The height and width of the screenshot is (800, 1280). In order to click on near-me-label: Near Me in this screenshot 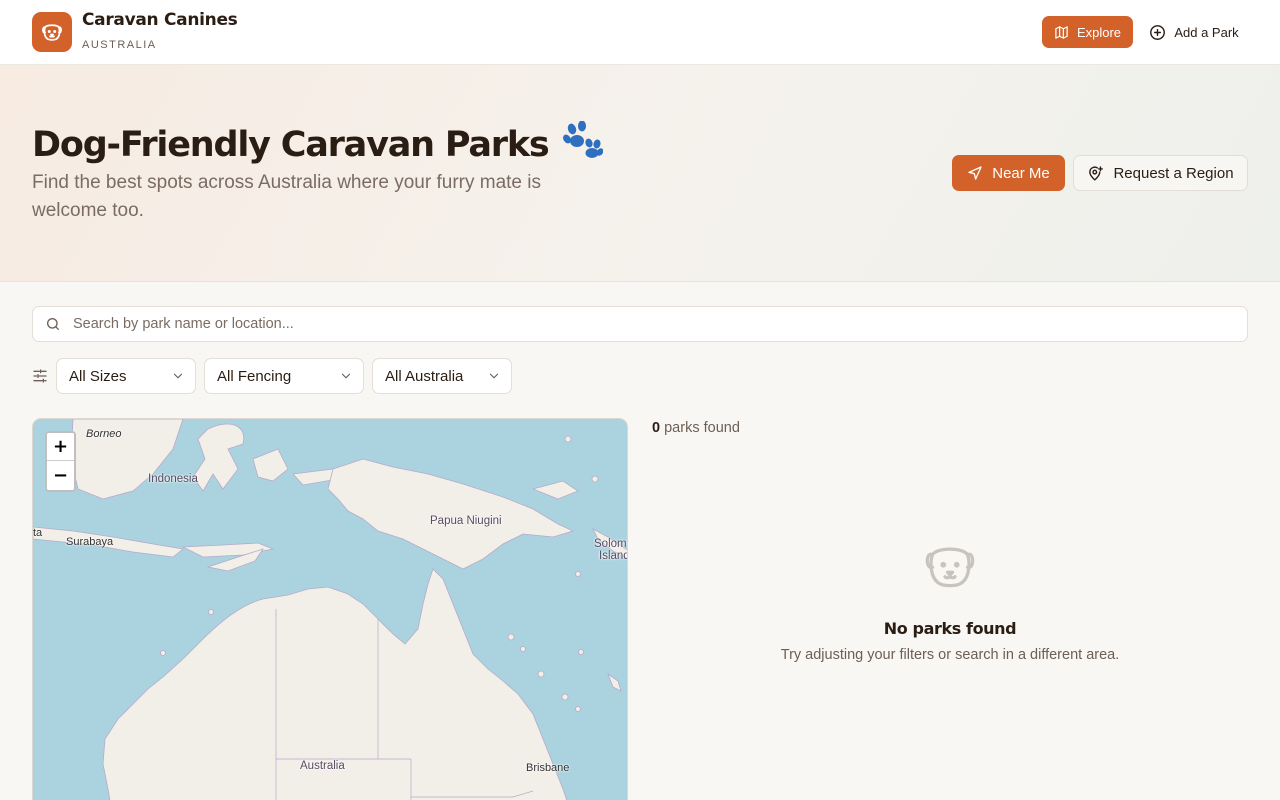, I will do `click(1021, 173)`.